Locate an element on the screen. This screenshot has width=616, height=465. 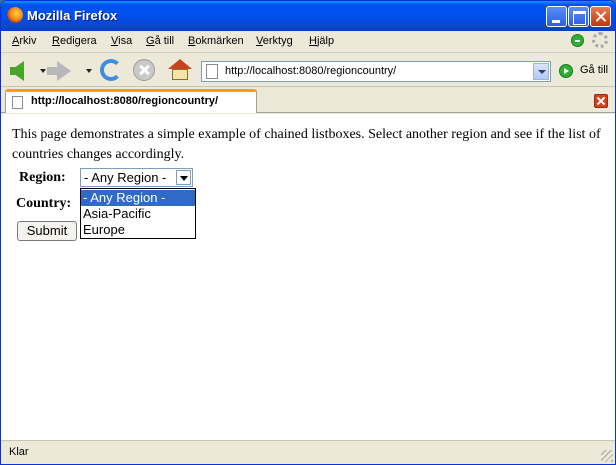
status-text: Klar is located at coordinates (19, 452).